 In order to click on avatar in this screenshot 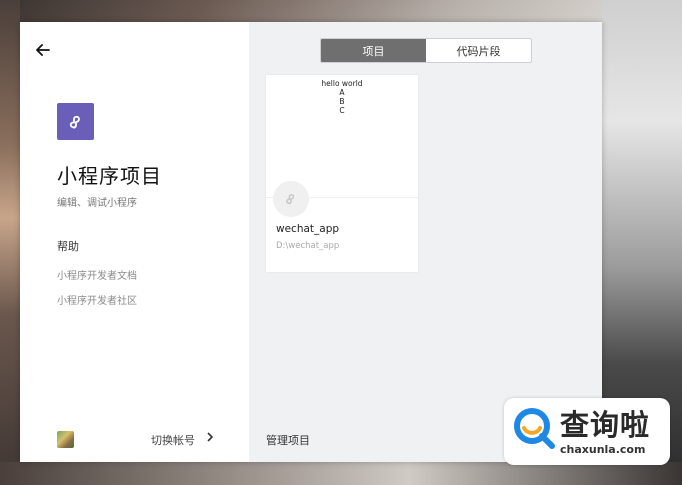, I will do `click(65, 439)`.